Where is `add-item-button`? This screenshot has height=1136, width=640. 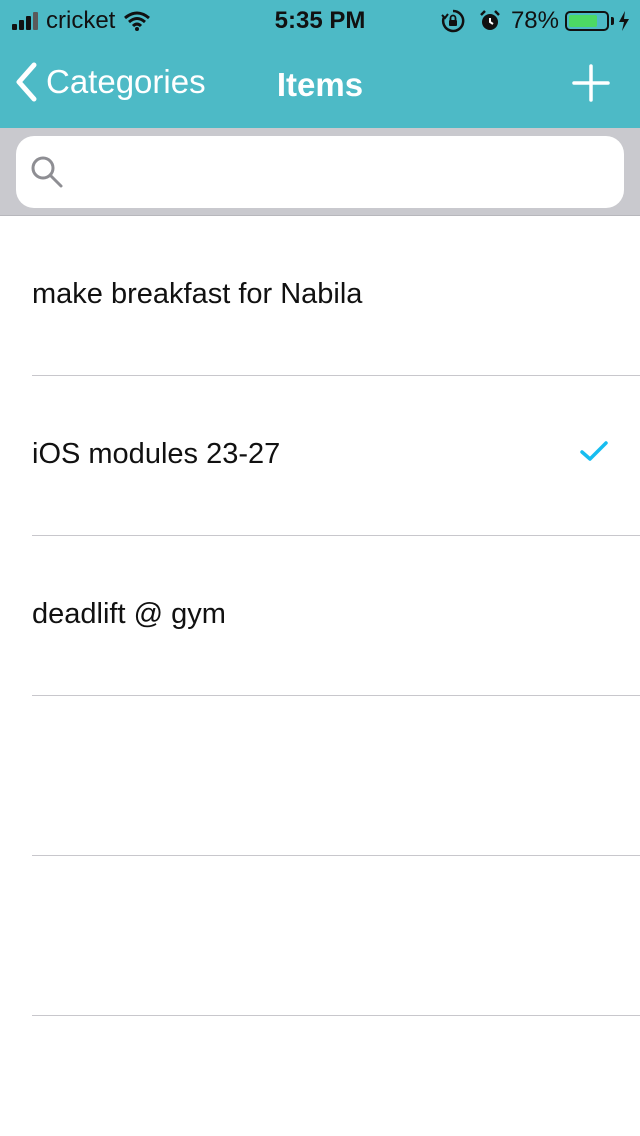
add-item-button is located at coordinates (591, 85).